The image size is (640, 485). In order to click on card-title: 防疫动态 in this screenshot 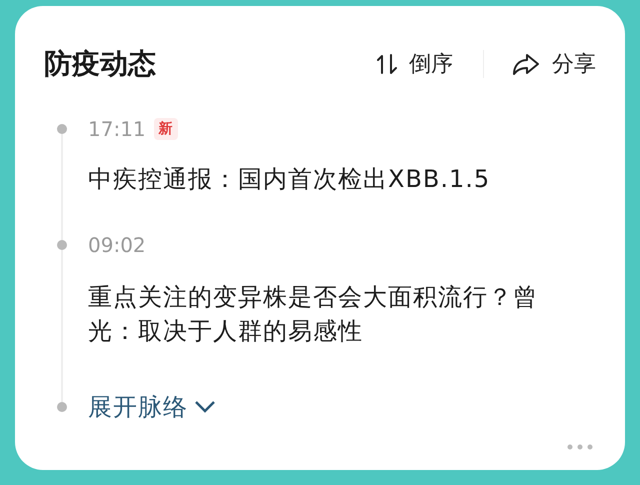, I will do `click(100, 64)`.